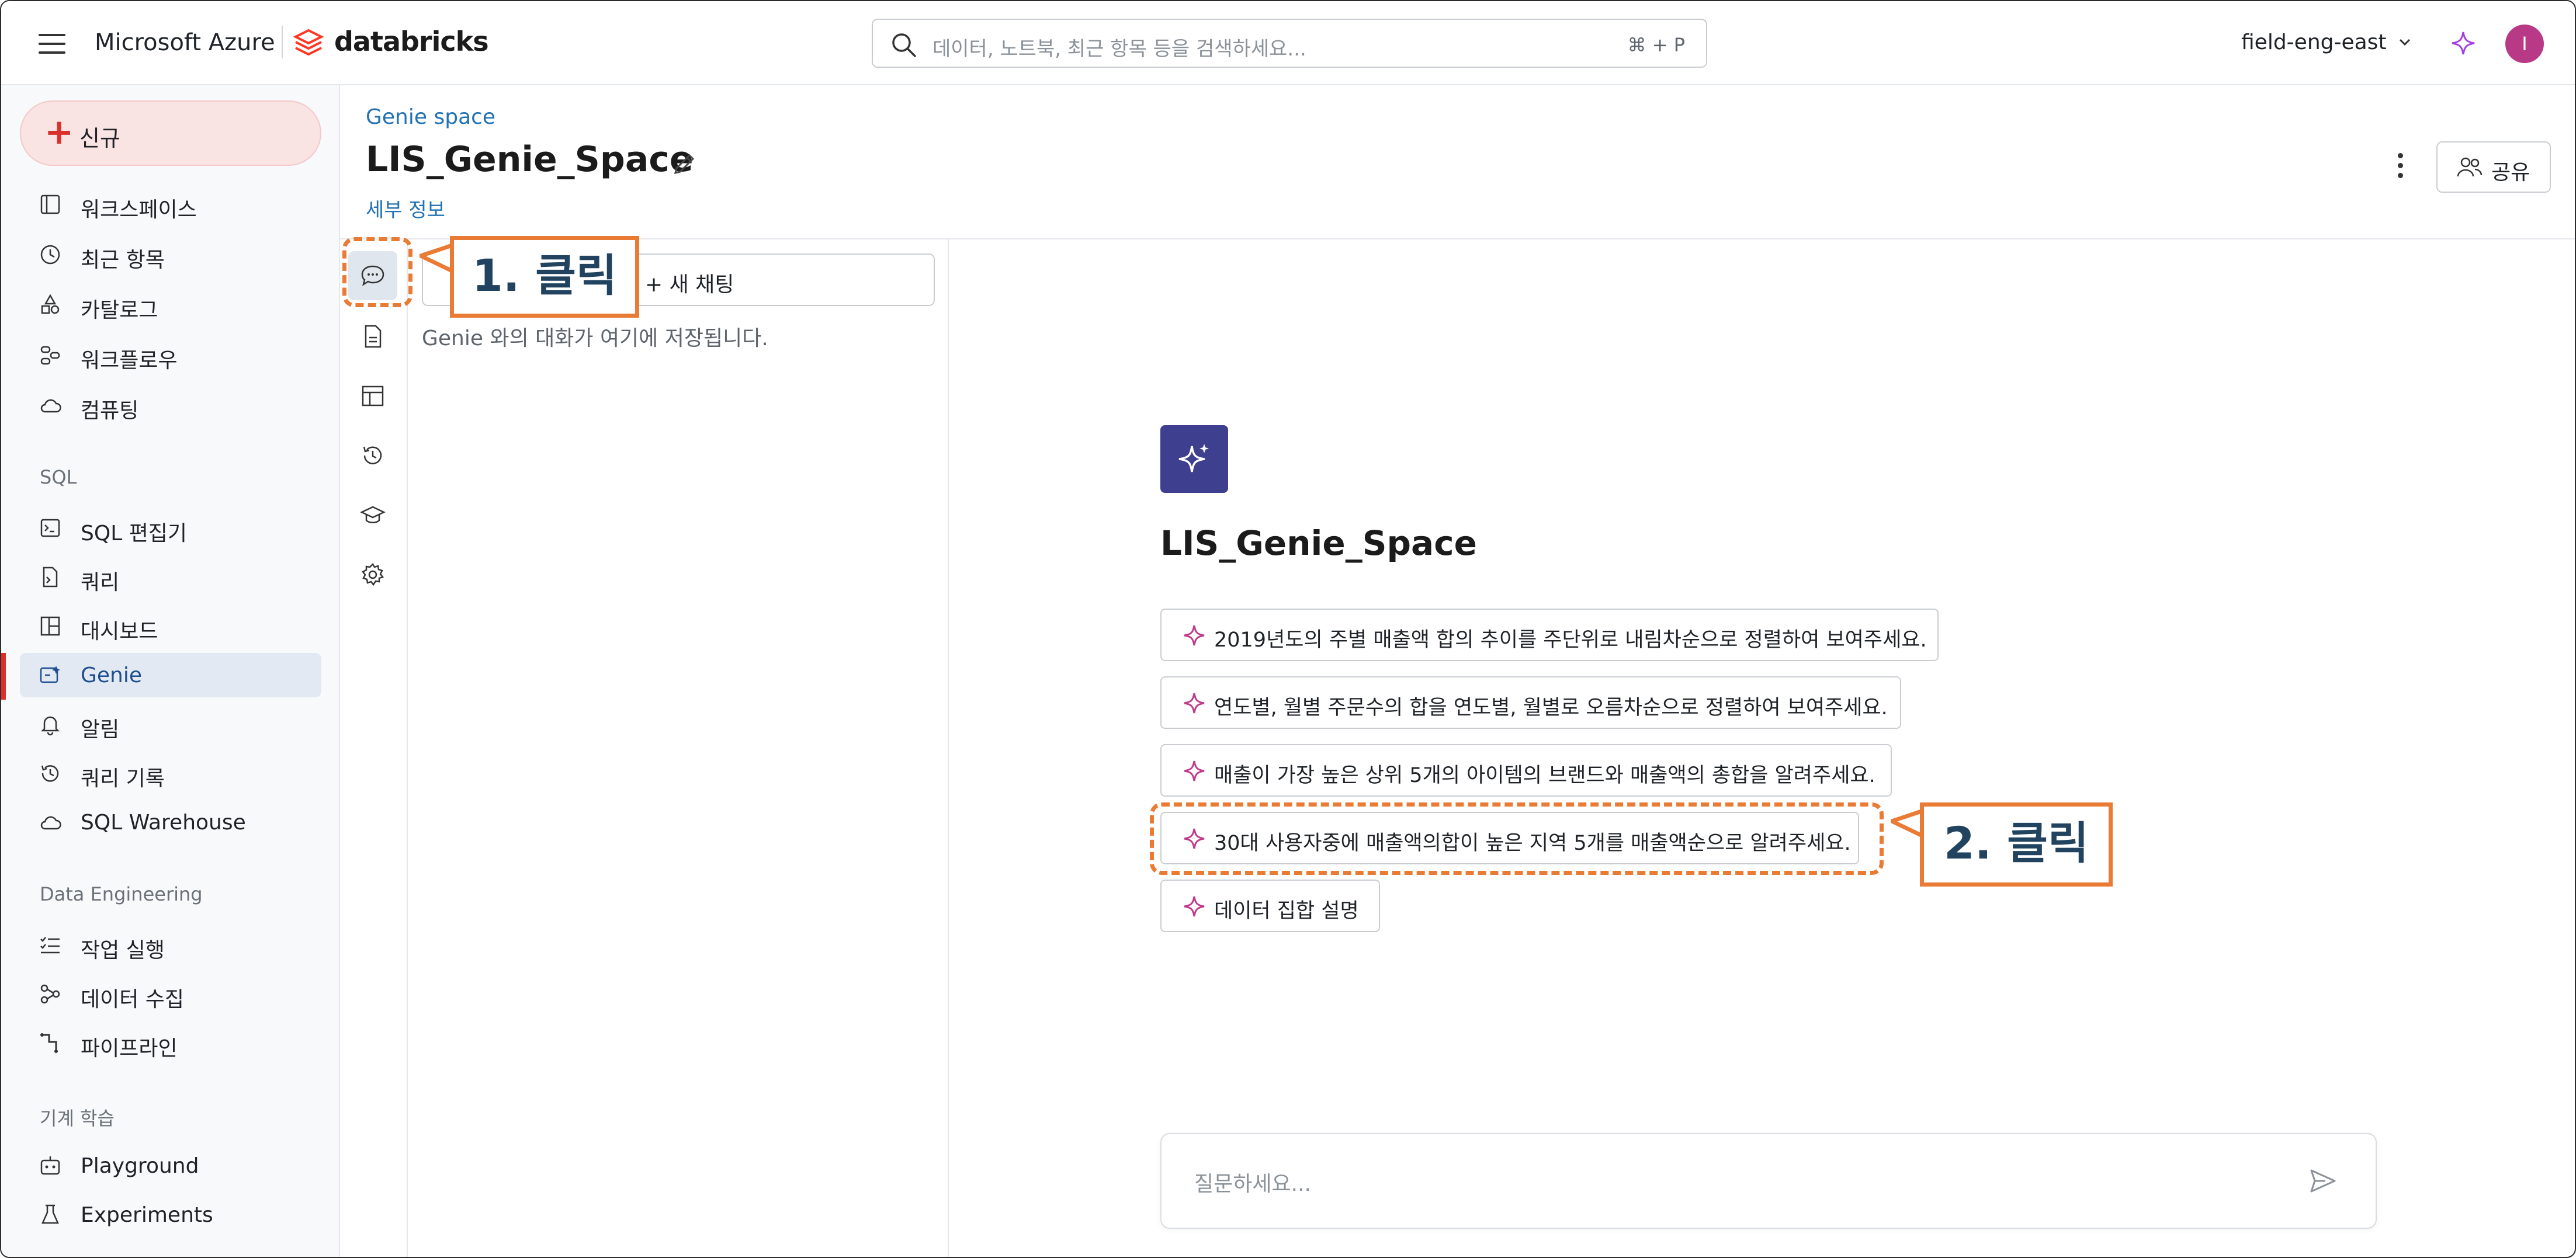 This screenshot has width=2576, height=1258. What do you see at coordinates (2314, 42) in the screenshot?
I see `workspace-selector: field-eng-east` at bounding box center [2314, 42].